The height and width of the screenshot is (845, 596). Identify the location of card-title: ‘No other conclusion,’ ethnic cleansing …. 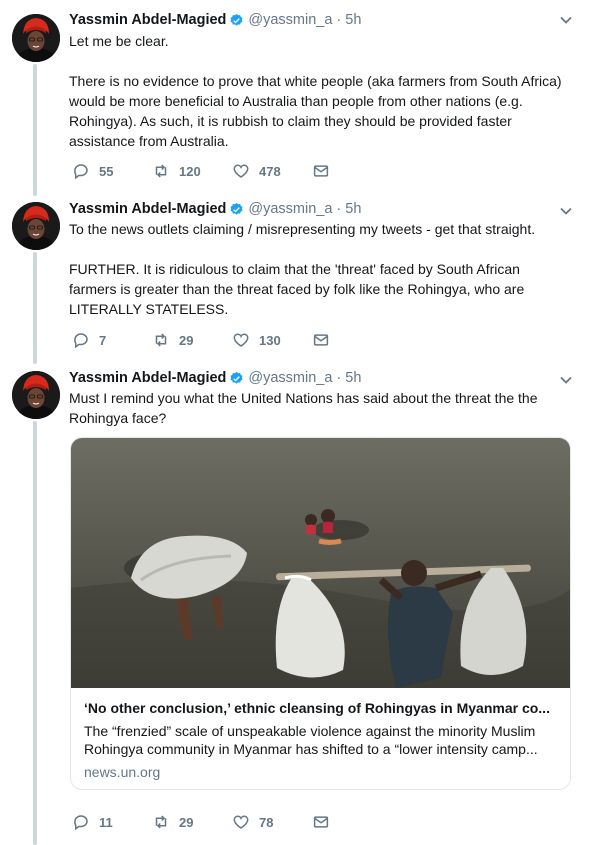
(322, 708).